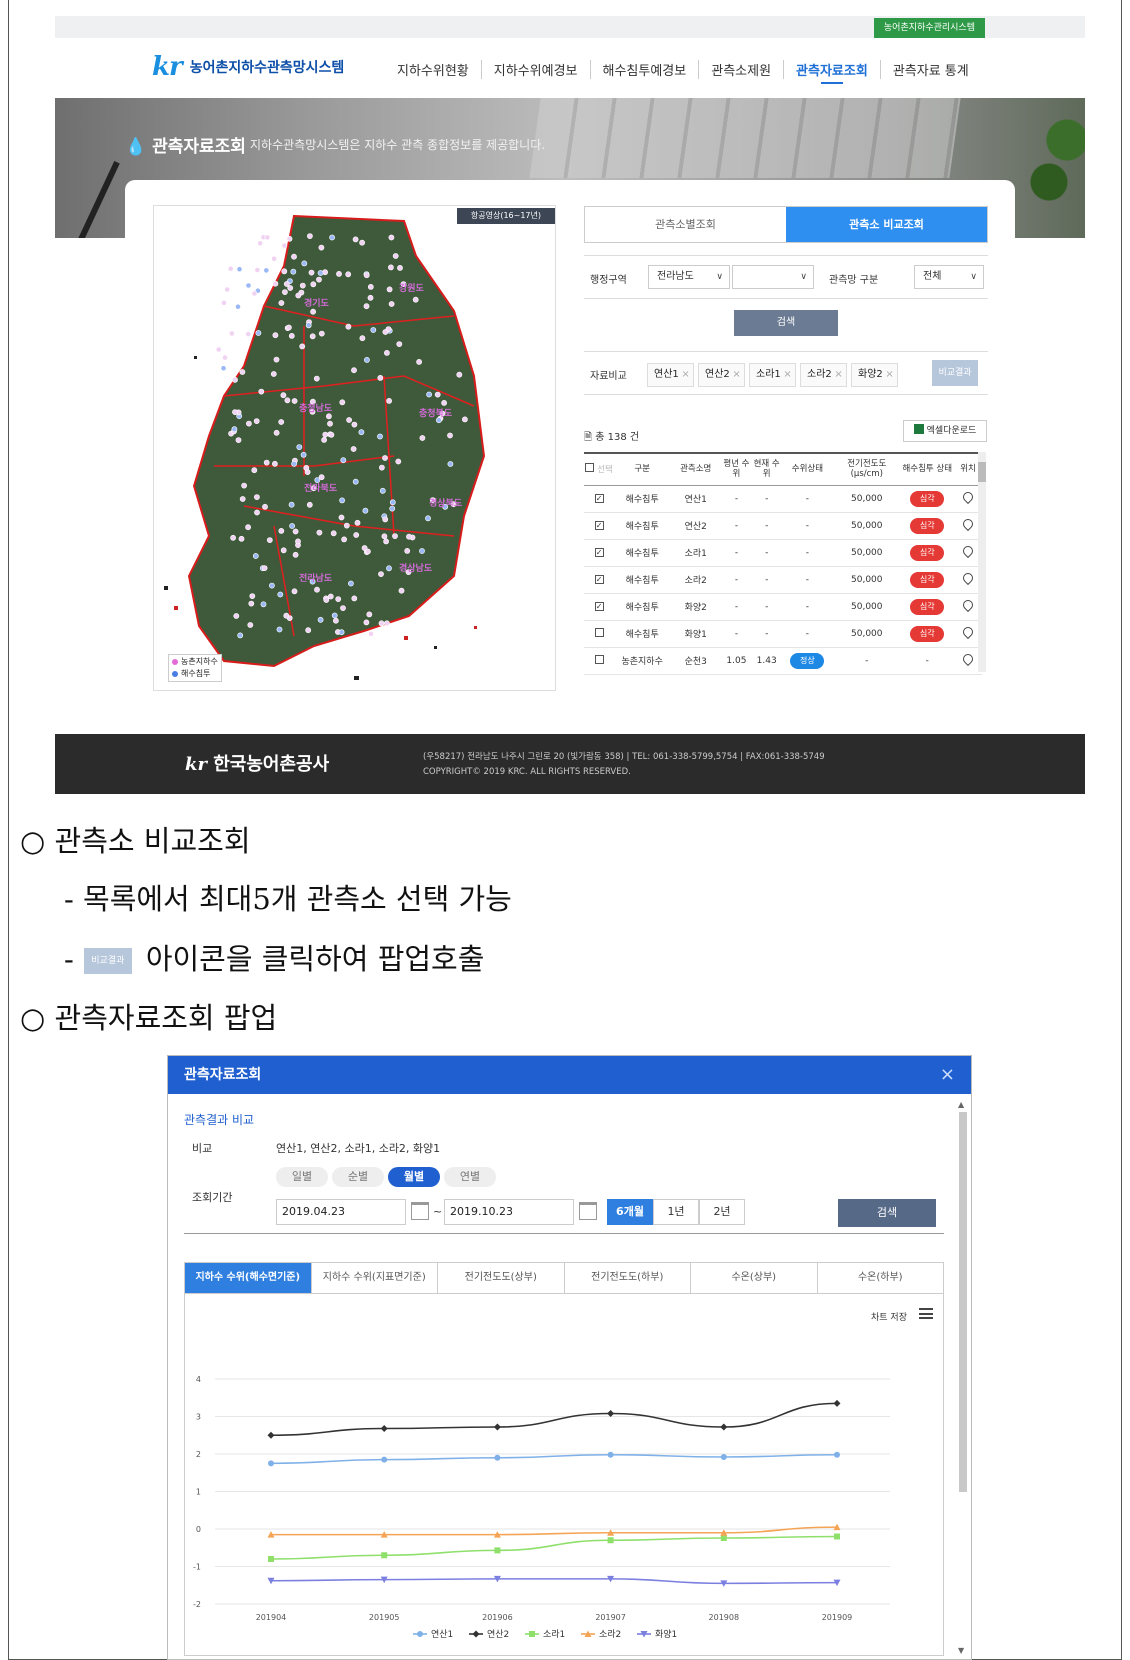 This screenshot has height=1660, width=1130. What do you see at coordinates (949, 277) in the screenshot?
I see `network-type-select: 전체` at bounding box center [949, 277].